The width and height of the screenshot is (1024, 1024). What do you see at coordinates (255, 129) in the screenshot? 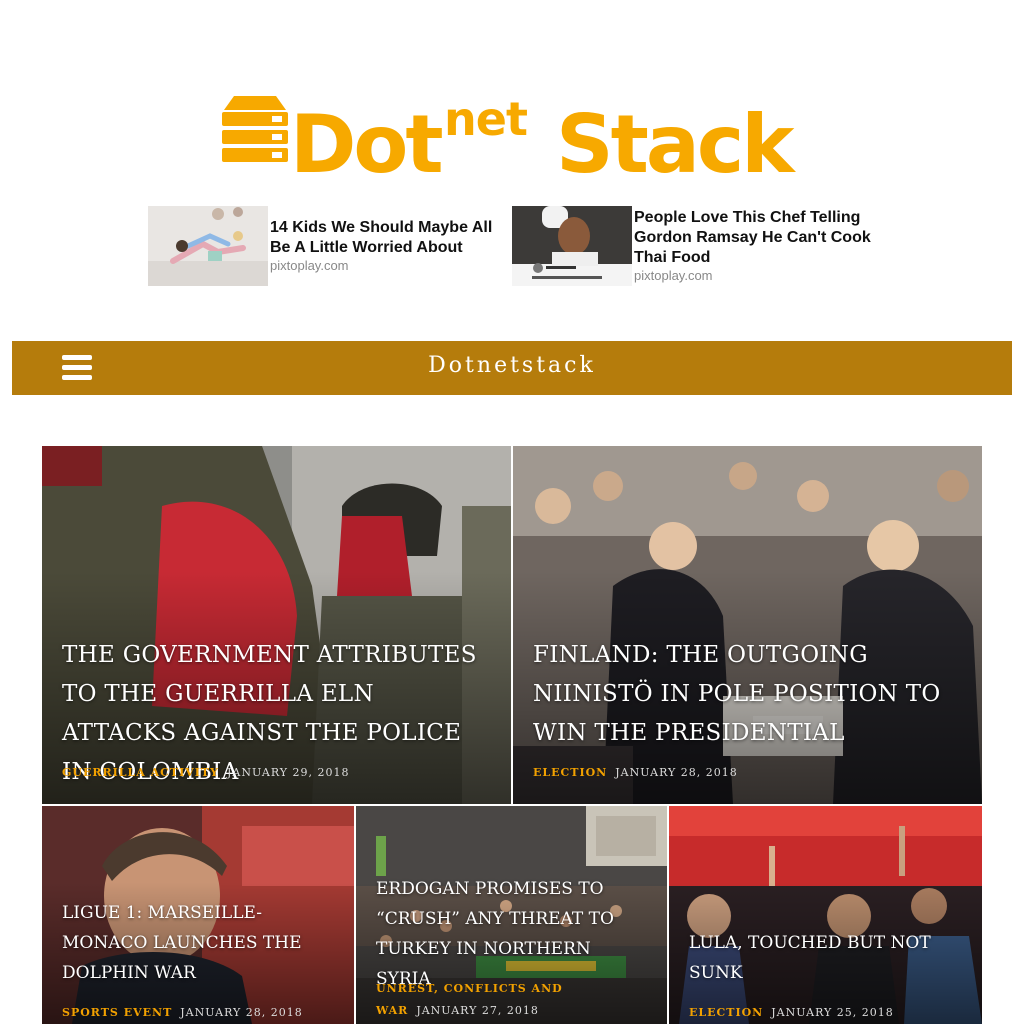
I see `server-stack-icon` at bounding box center [255, 129].